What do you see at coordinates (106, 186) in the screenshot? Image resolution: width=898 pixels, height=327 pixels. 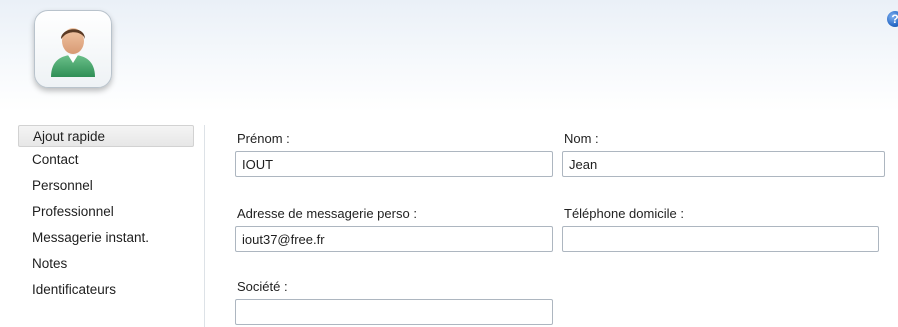 I see `sidebar-item-personnel: Personnel` at bounding box center [106, 186].